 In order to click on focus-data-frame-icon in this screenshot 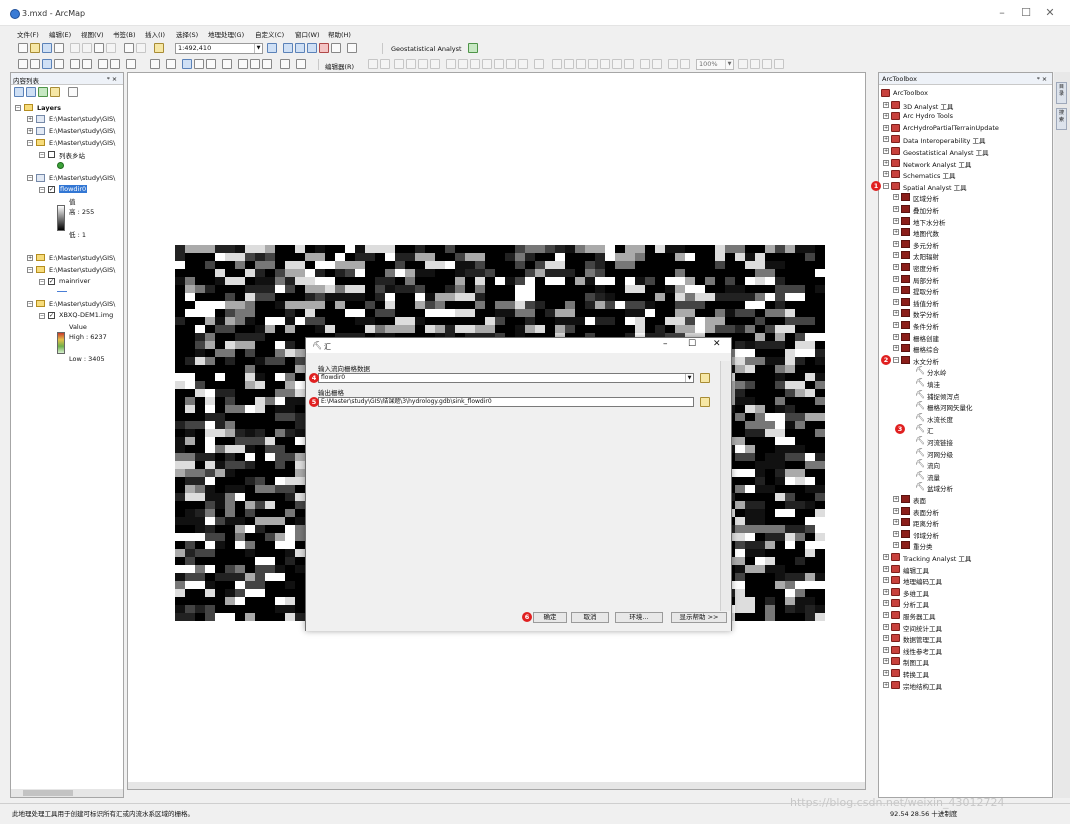, I will do `click(685, 64)`.